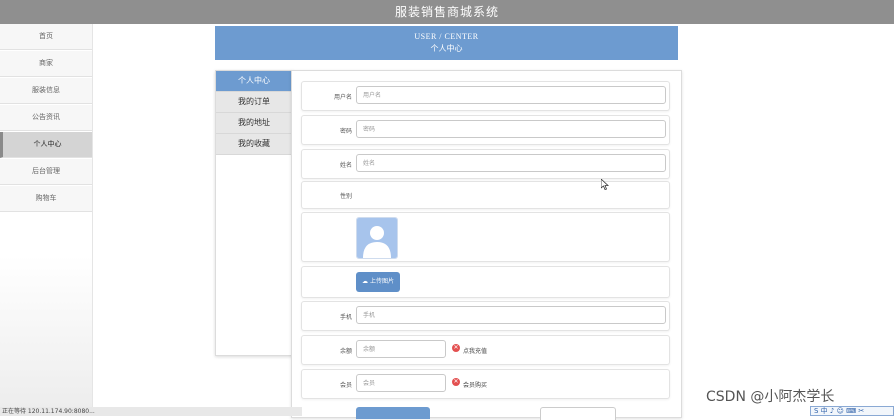 The image size is (894, 420). What do you see at coordinates (345, 317) in the screenshot?
I see `phone-label: 手机` at bounding box center [345, 317].